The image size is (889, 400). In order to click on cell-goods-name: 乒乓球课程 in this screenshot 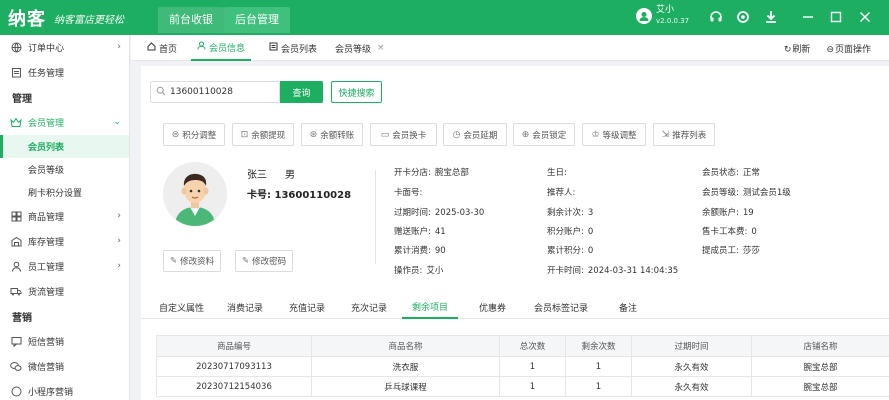, I will do `click(405, 386)`.